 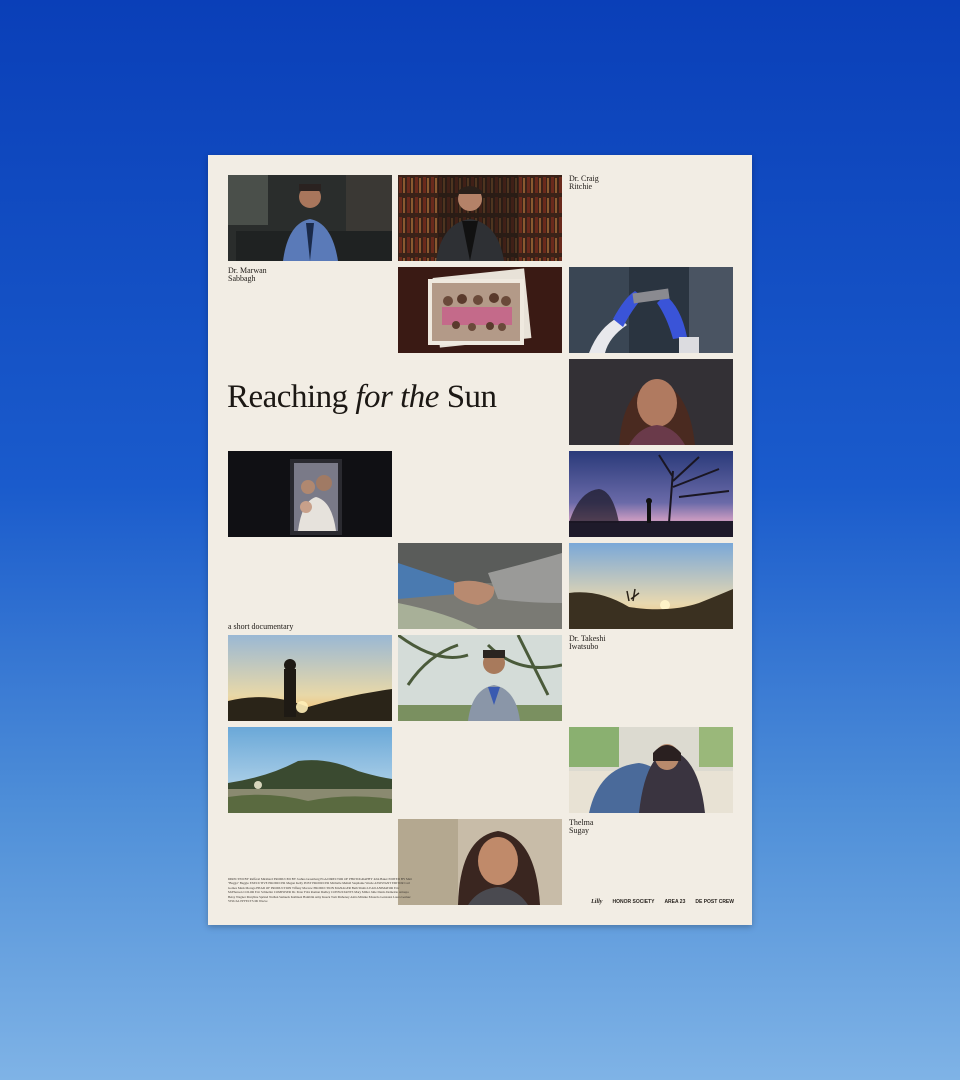 What do you see at coordinates (597, 902) in the screenshot?
I see `lilly-logo: Lilly` at bounding box center [597, 902].